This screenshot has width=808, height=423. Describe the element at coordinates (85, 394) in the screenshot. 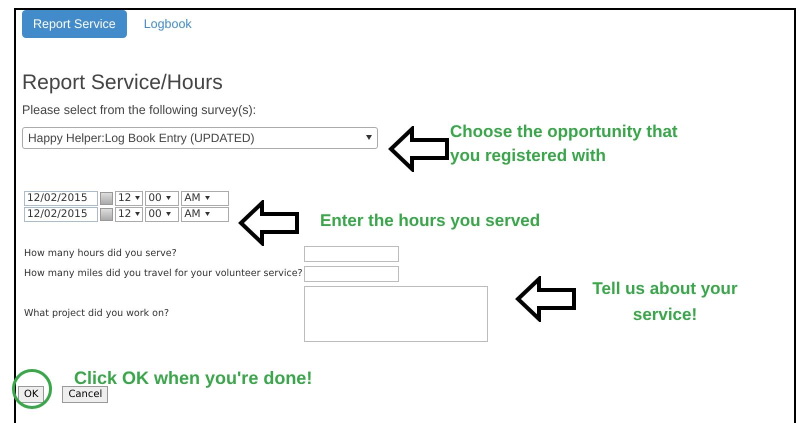

I see `form-button: Cancel` at that location.